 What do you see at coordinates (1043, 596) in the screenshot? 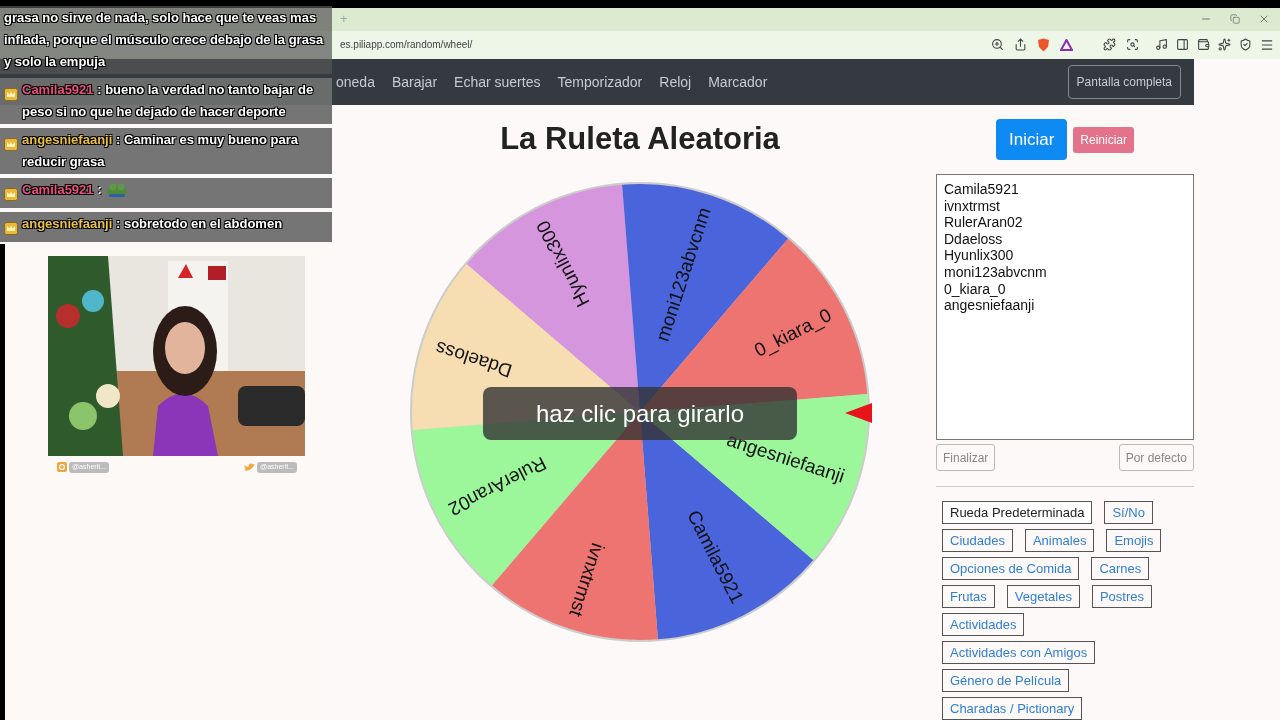
I see `preset-tag: Vegetales` at bounding box center [1043, 596].